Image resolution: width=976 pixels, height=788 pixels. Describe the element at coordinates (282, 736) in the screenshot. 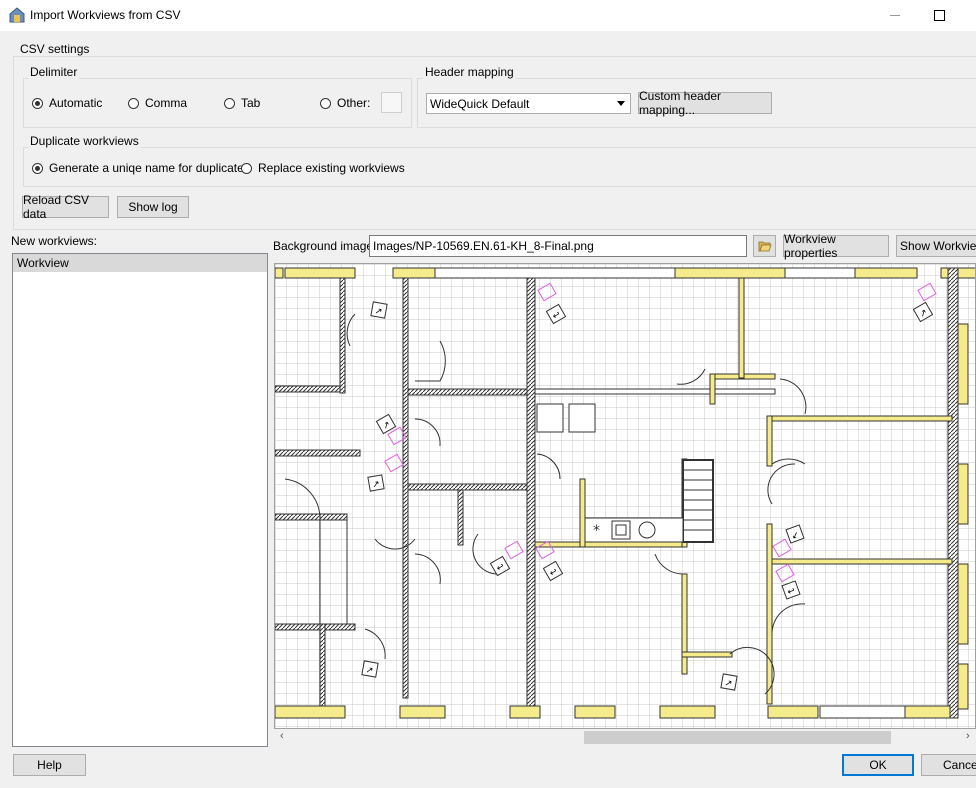

I see `scroll-left-icon: ‹` at that location.